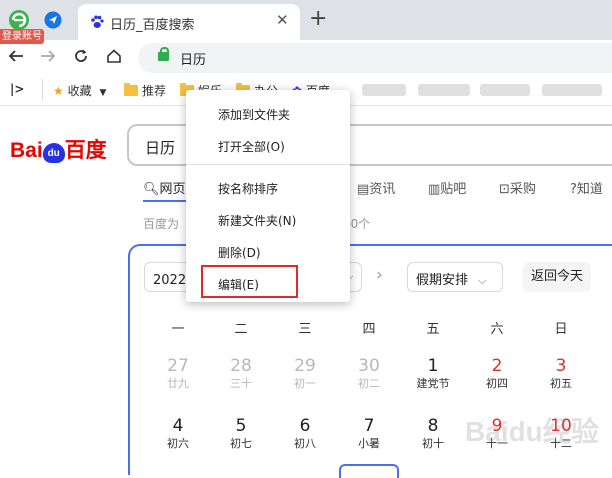 This screenshot has width=612, height=478. I want to click on back-to-today-button: 返回今天, so click(557, 277).